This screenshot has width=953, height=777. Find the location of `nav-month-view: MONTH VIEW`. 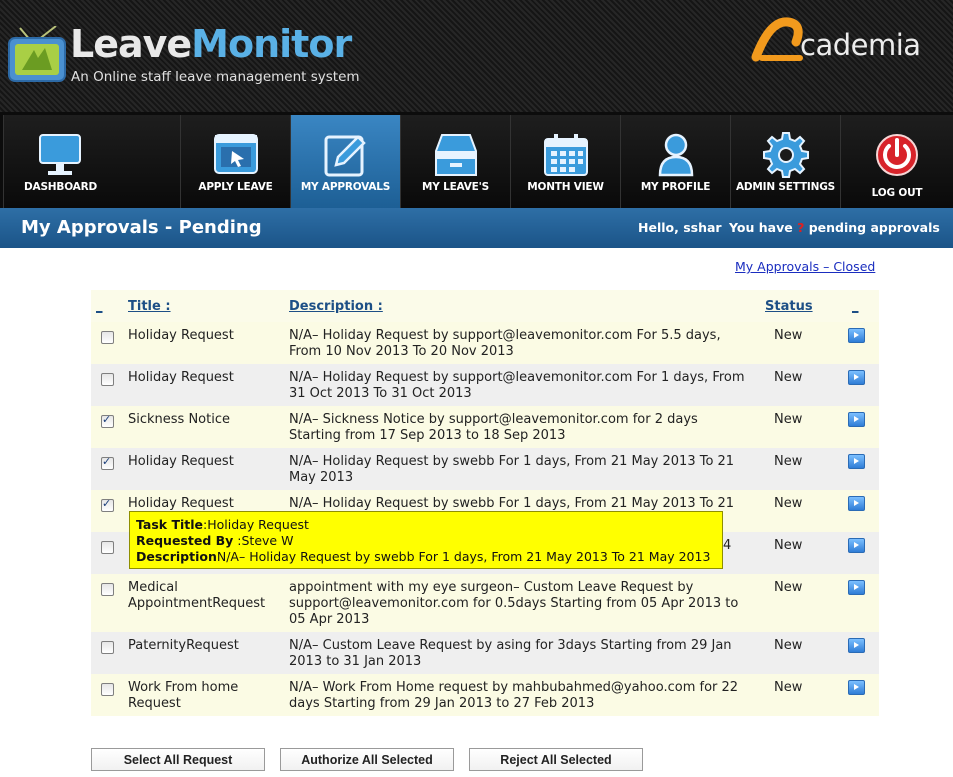

nav-month-view: MONTH VIEW is located at coordinates (565, 161).